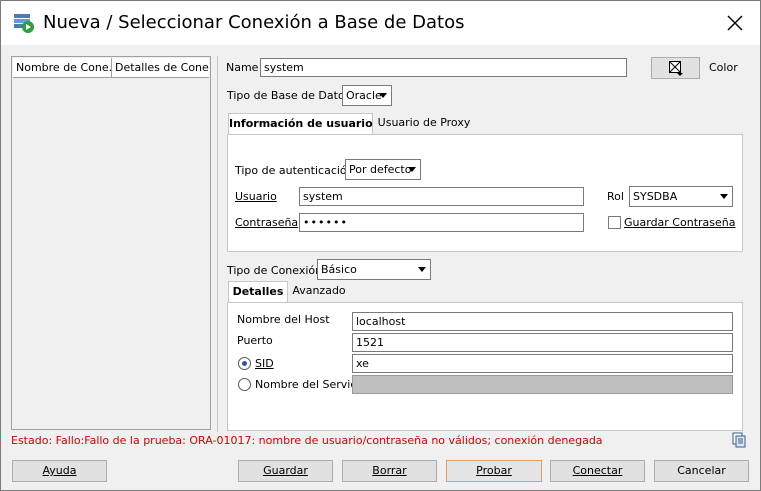  I want to click on sid-radio, so click(244, 363).